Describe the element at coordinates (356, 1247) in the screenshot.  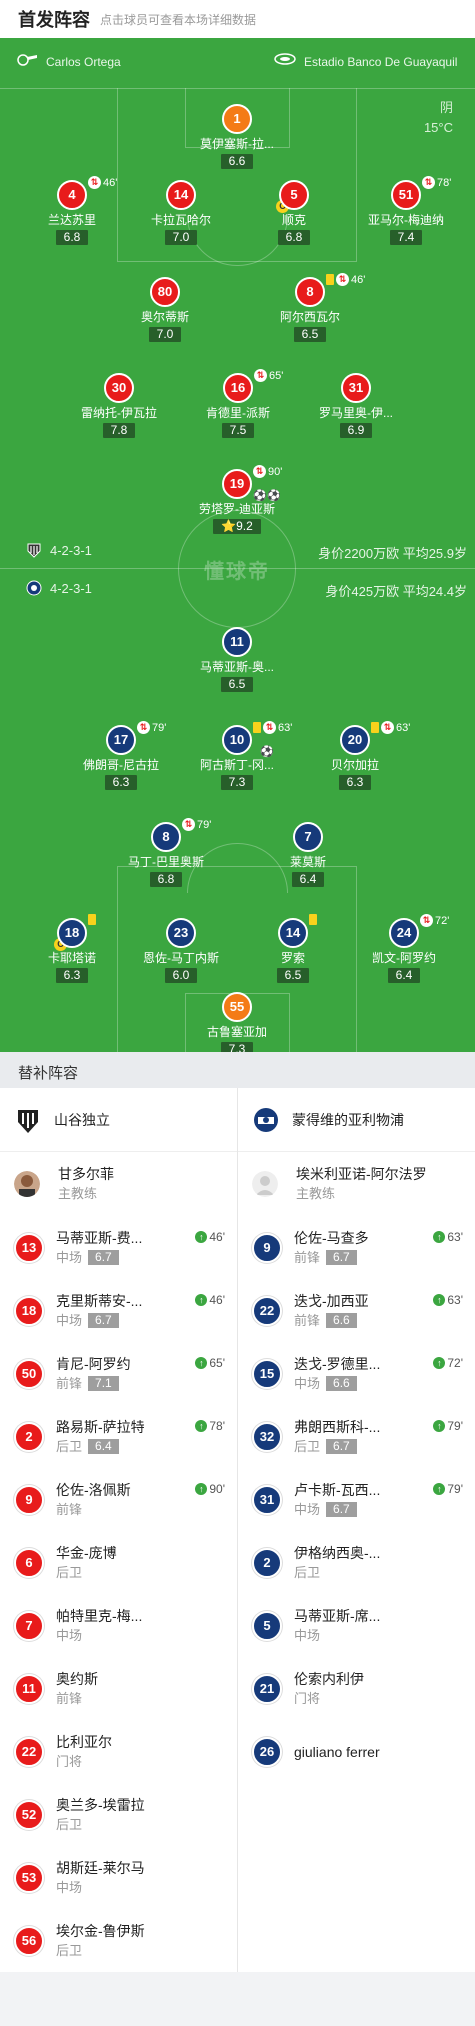
I see `away-bench-player-9: 9 伦佐-马查多 前锋 6.7 ↑ 63'` at that location.